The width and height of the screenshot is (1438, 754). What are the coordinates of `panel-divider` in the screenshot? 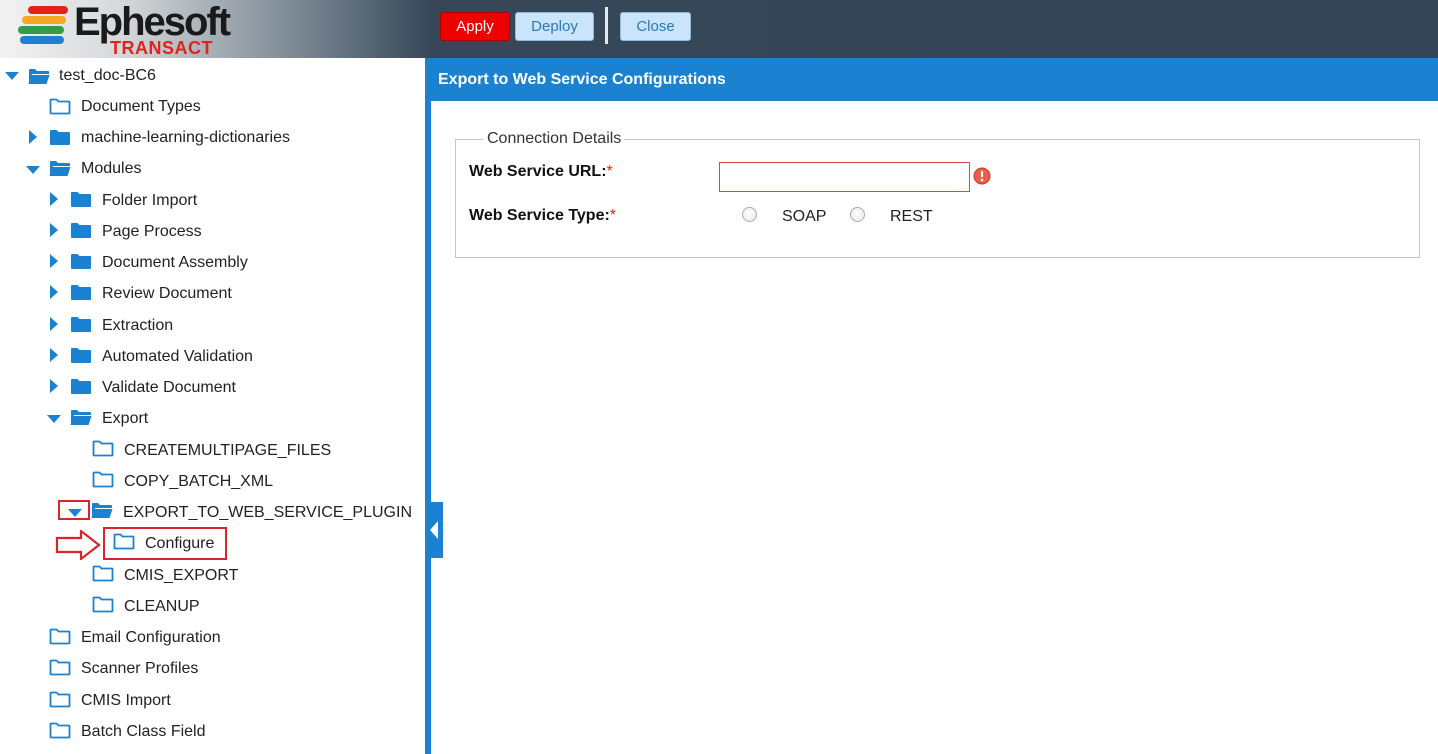 It's located at (428, 406).